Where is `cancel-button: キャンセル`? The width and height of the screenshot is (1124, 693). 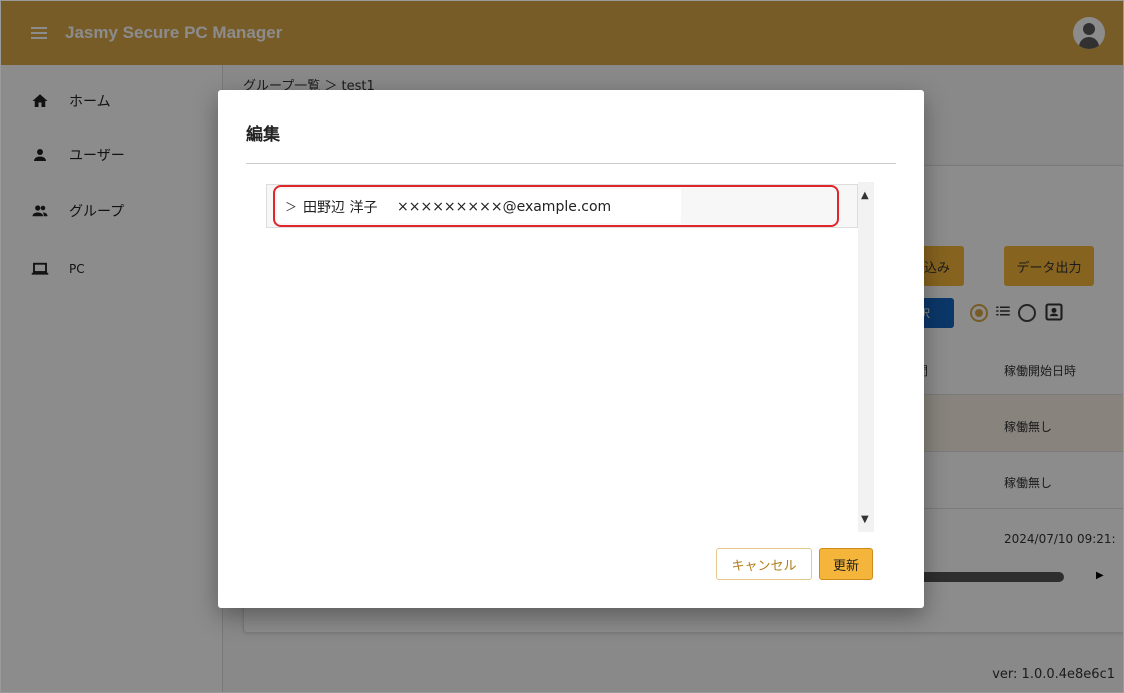
cancel-button: キャンセル is located at coordinates (764, 564).